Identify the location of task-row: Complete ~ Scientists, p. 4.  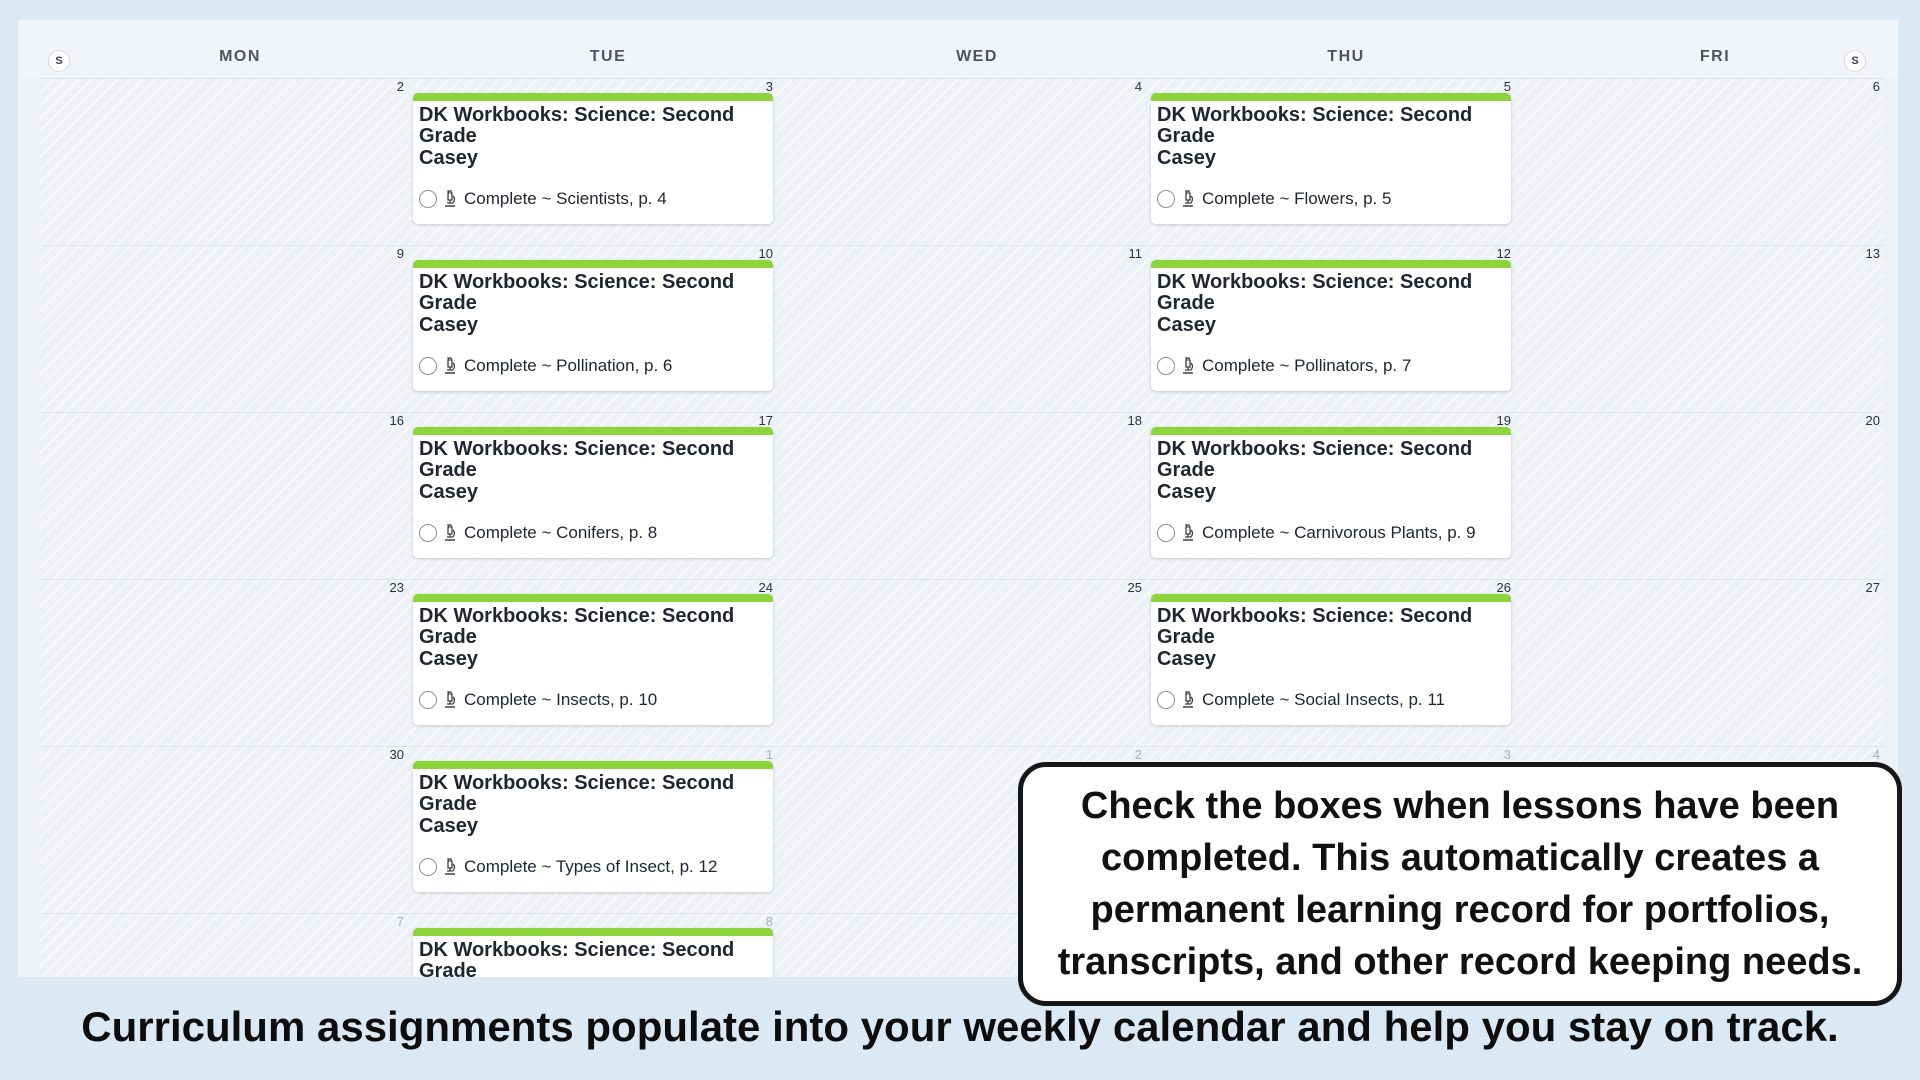
(543, 199).